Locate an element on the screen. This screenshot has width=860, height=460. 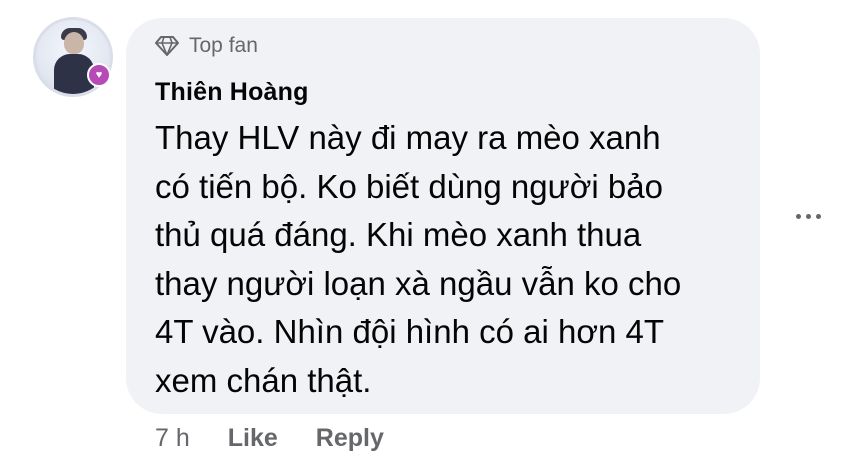
diamond-icon is located at coordinates (167, 46).